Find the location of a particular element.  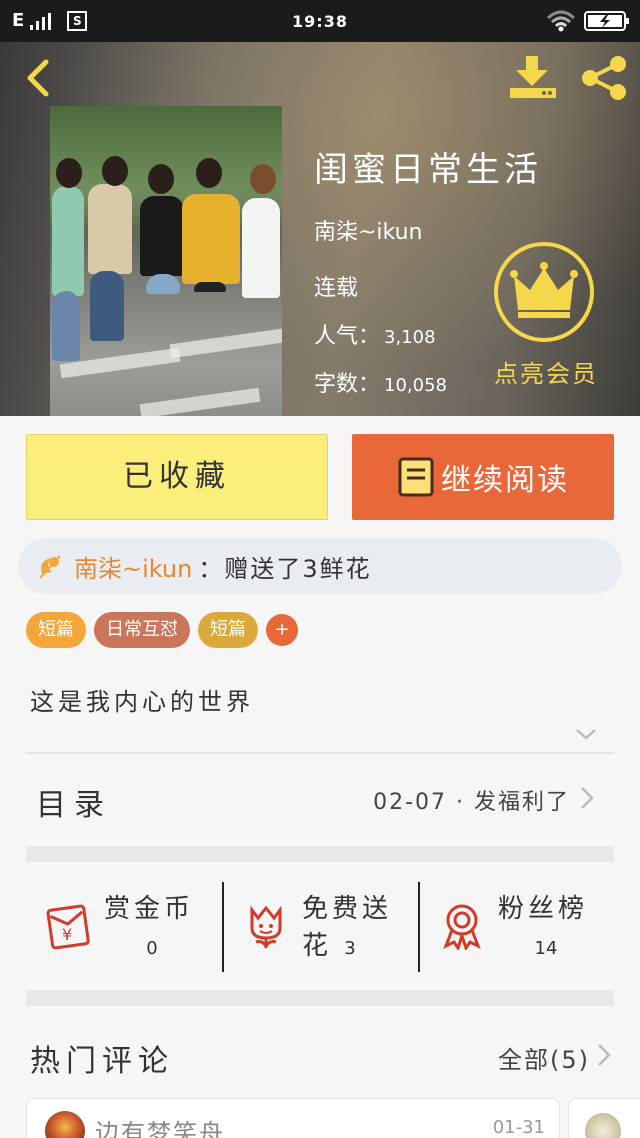

reward-coins-button: ¥ 赏金币 0 is located at coordinates (124, 926).